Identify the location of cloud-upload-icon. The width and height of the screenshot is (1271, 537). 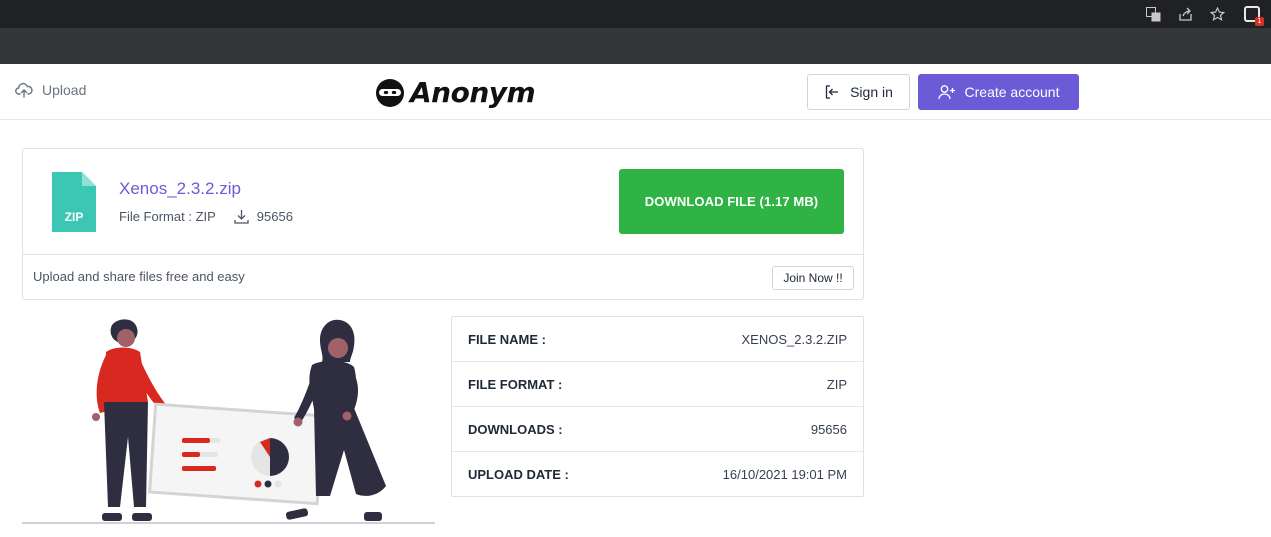
(24, 90).